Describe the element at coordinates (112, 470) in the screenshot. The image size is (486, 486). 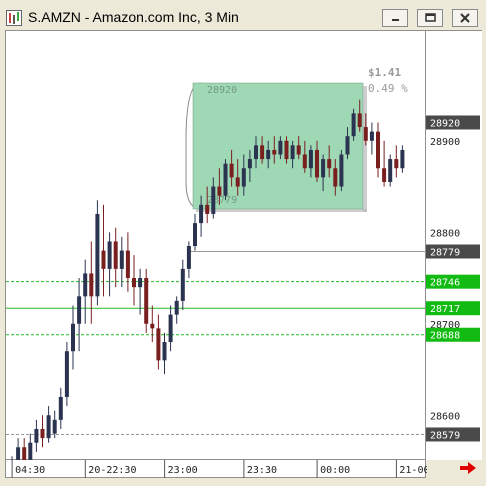
I see `time-label: 20-22:30` at that location.